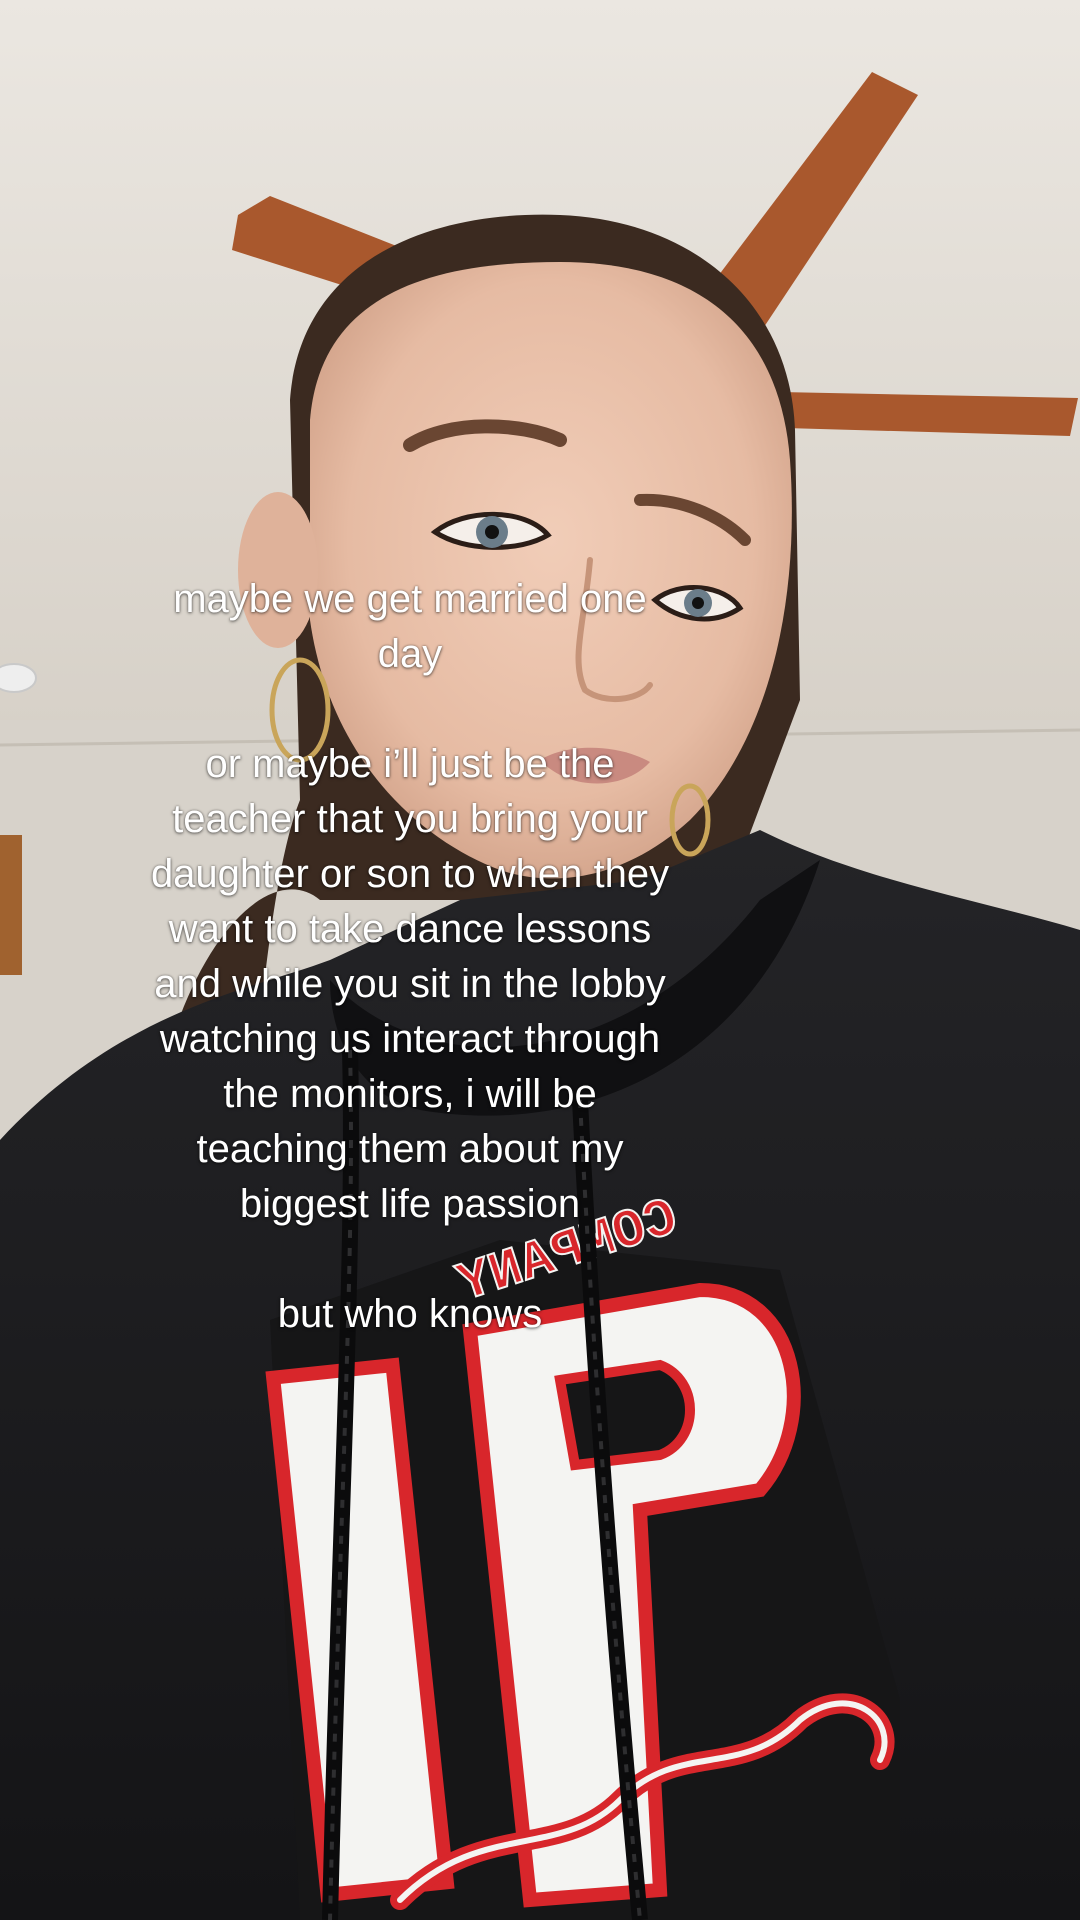 Image resolution: width=1080 pixels, height=1920 pixels. I want to click on pupil-left, so click(492, 532).